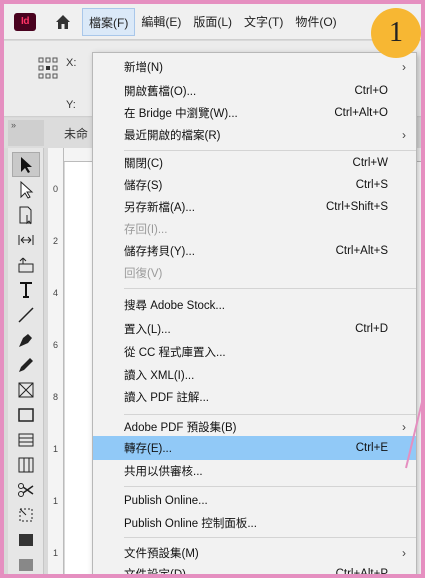 This screenshot has width=425, height=578. I want to click on rectangle-frame-tool-icon, so click(26, 389).